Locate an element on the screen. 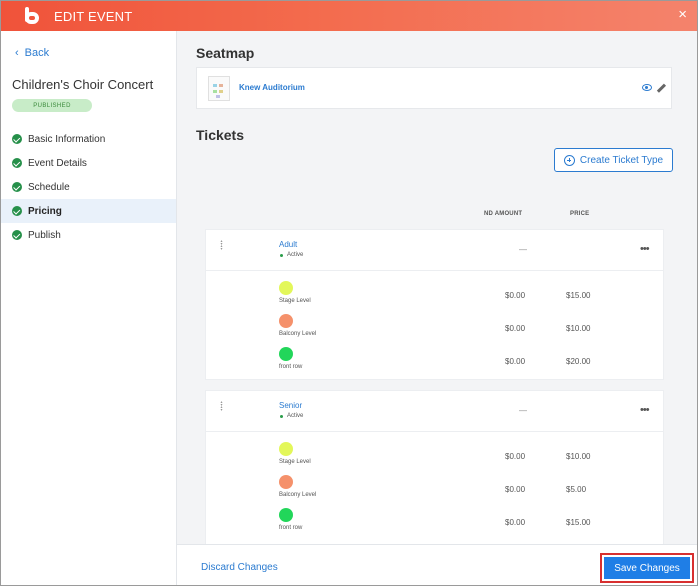  pencil-icon is located at coordinates (661, 88).